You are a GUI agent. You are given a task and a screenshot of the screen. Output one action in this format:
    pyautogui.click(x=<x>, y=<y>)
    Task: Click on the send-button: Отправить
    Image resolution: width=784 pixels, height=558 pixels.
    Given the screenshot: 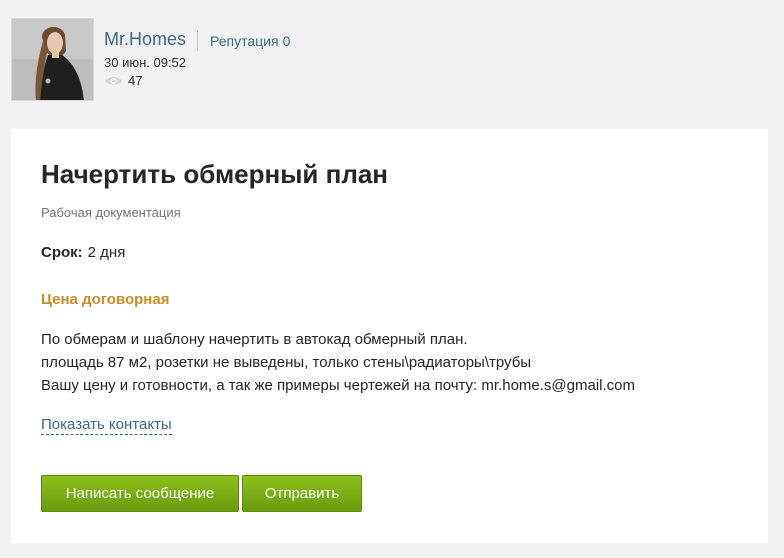 What is the action you would take?
    pyautogui.click(x=302, y=493)
    